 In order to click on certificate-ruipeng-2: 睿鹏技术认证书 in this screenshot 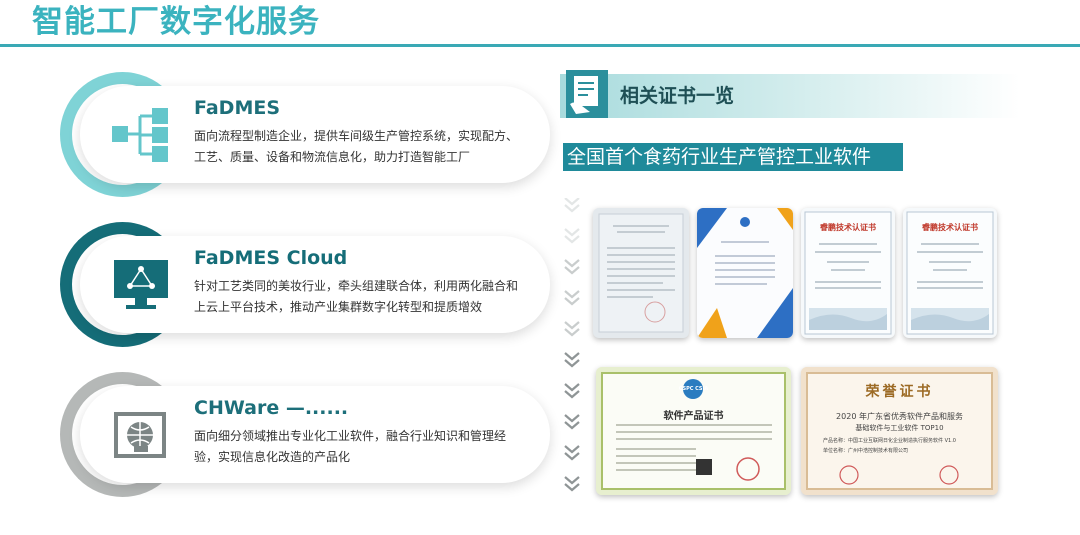, I will do `click(950, 273)`.